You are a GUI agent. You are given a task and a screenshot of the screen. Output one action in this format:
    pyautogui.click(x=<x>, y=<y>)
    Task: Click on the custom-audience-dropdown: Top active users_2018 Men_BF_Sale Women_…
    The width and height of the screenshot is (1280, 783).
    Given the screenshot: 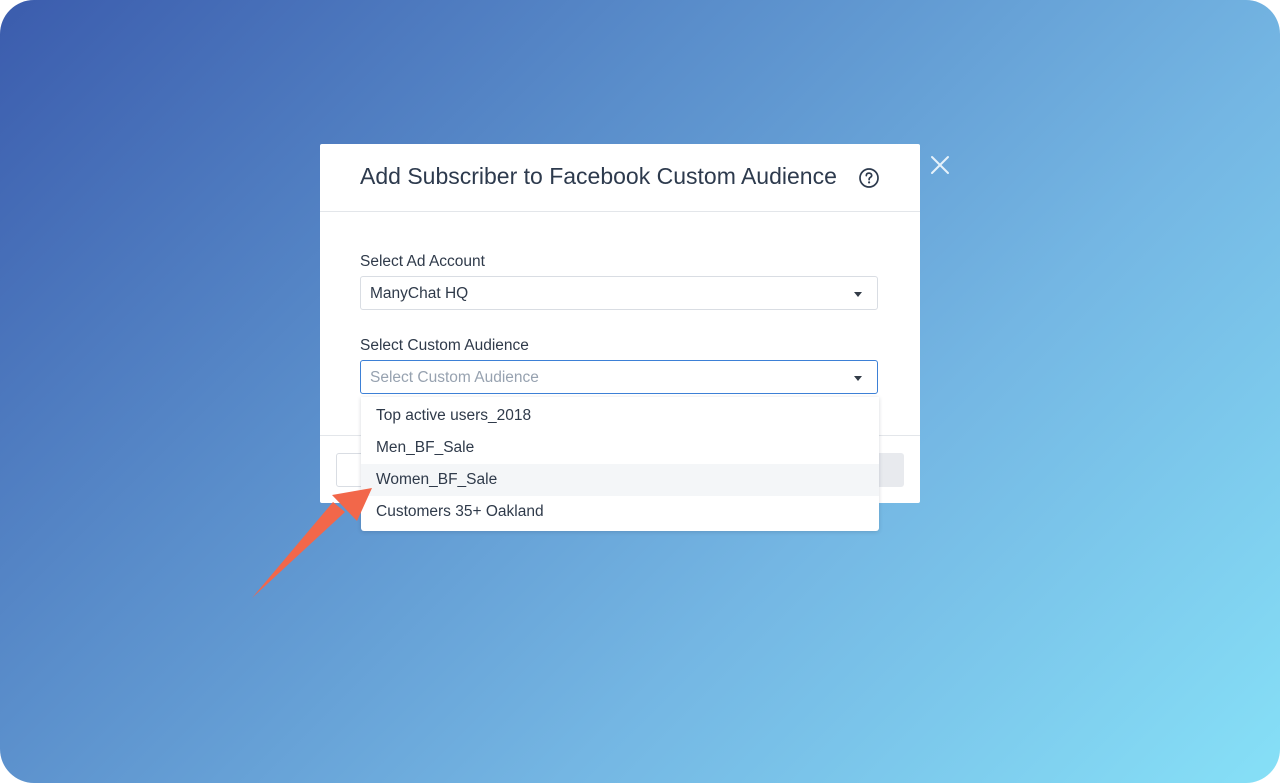 What is the action you would take?
    pyautogui.click(x=620, y=464)
    